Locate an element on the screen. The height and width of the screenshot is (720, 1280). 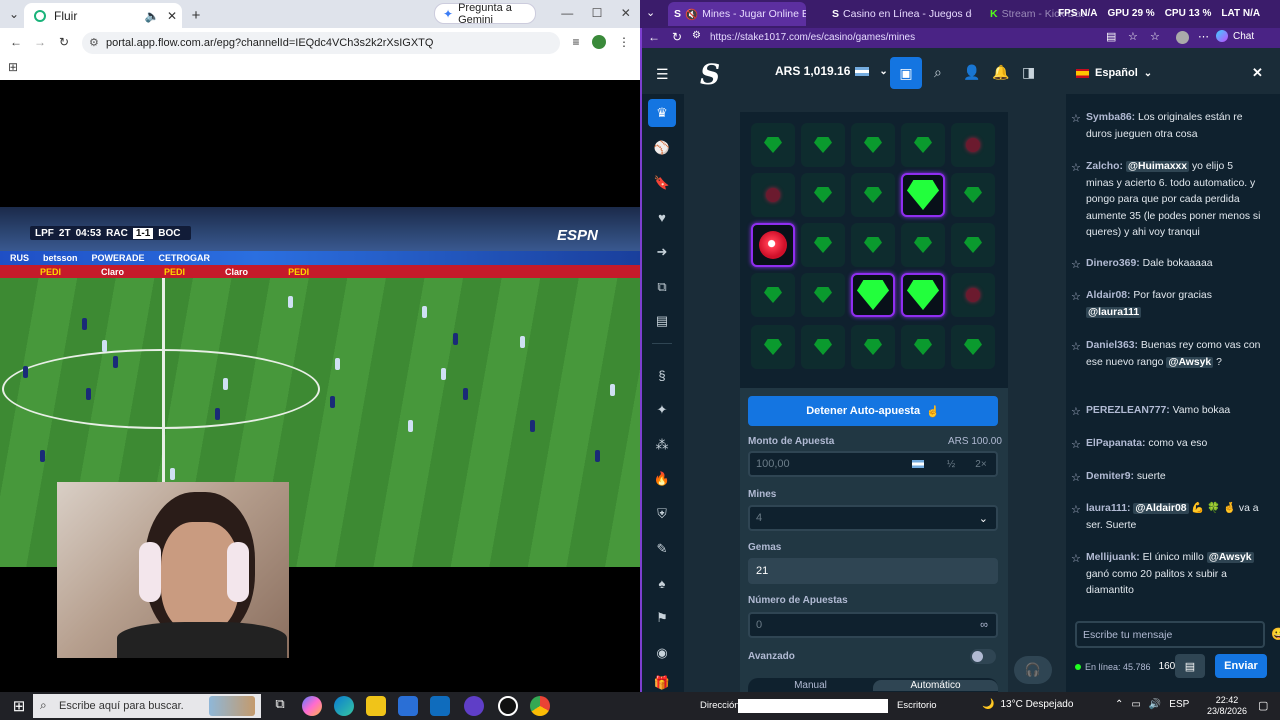
address-toolbar-input is located at coordinates (813, 706).